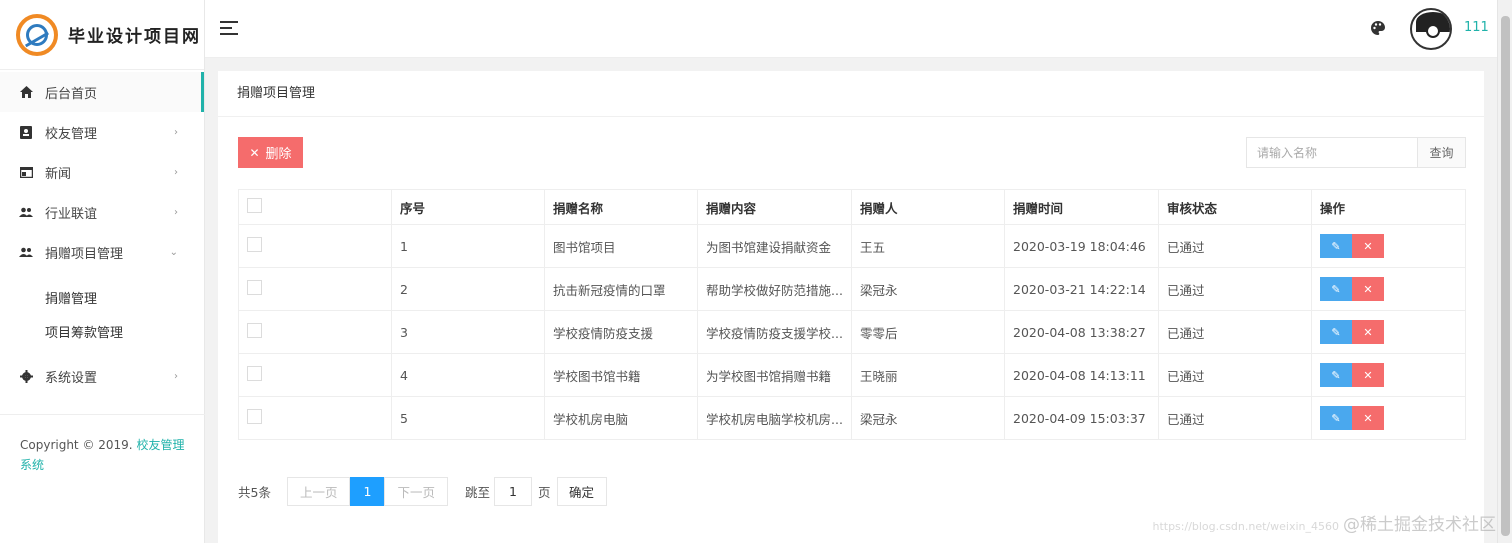 Image resolution: width=1512 pixels, height=543 pixels. Describe the element at coordinates (102, 92) in the screenshot. I see `sidebar-item-home: 后台首页` at that location.